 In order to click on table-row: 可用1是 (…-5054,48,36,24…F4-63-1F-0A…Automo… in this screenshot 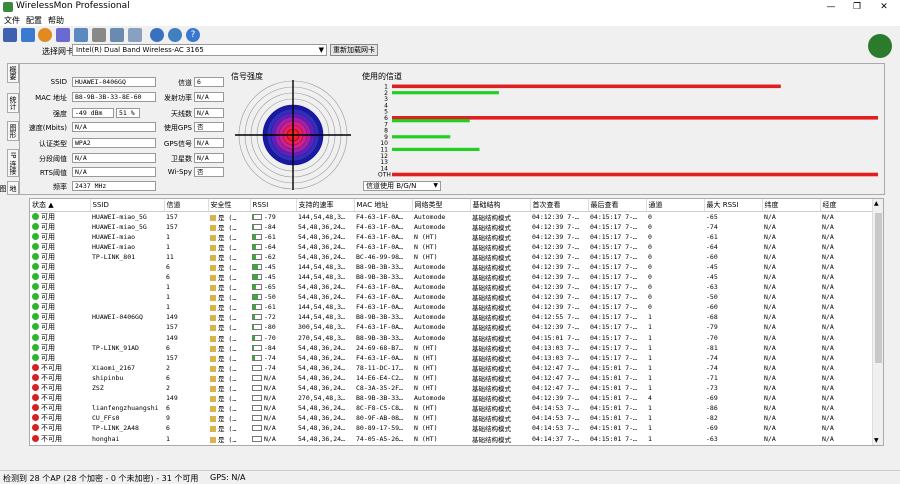, I will do `click(453, 297)`.